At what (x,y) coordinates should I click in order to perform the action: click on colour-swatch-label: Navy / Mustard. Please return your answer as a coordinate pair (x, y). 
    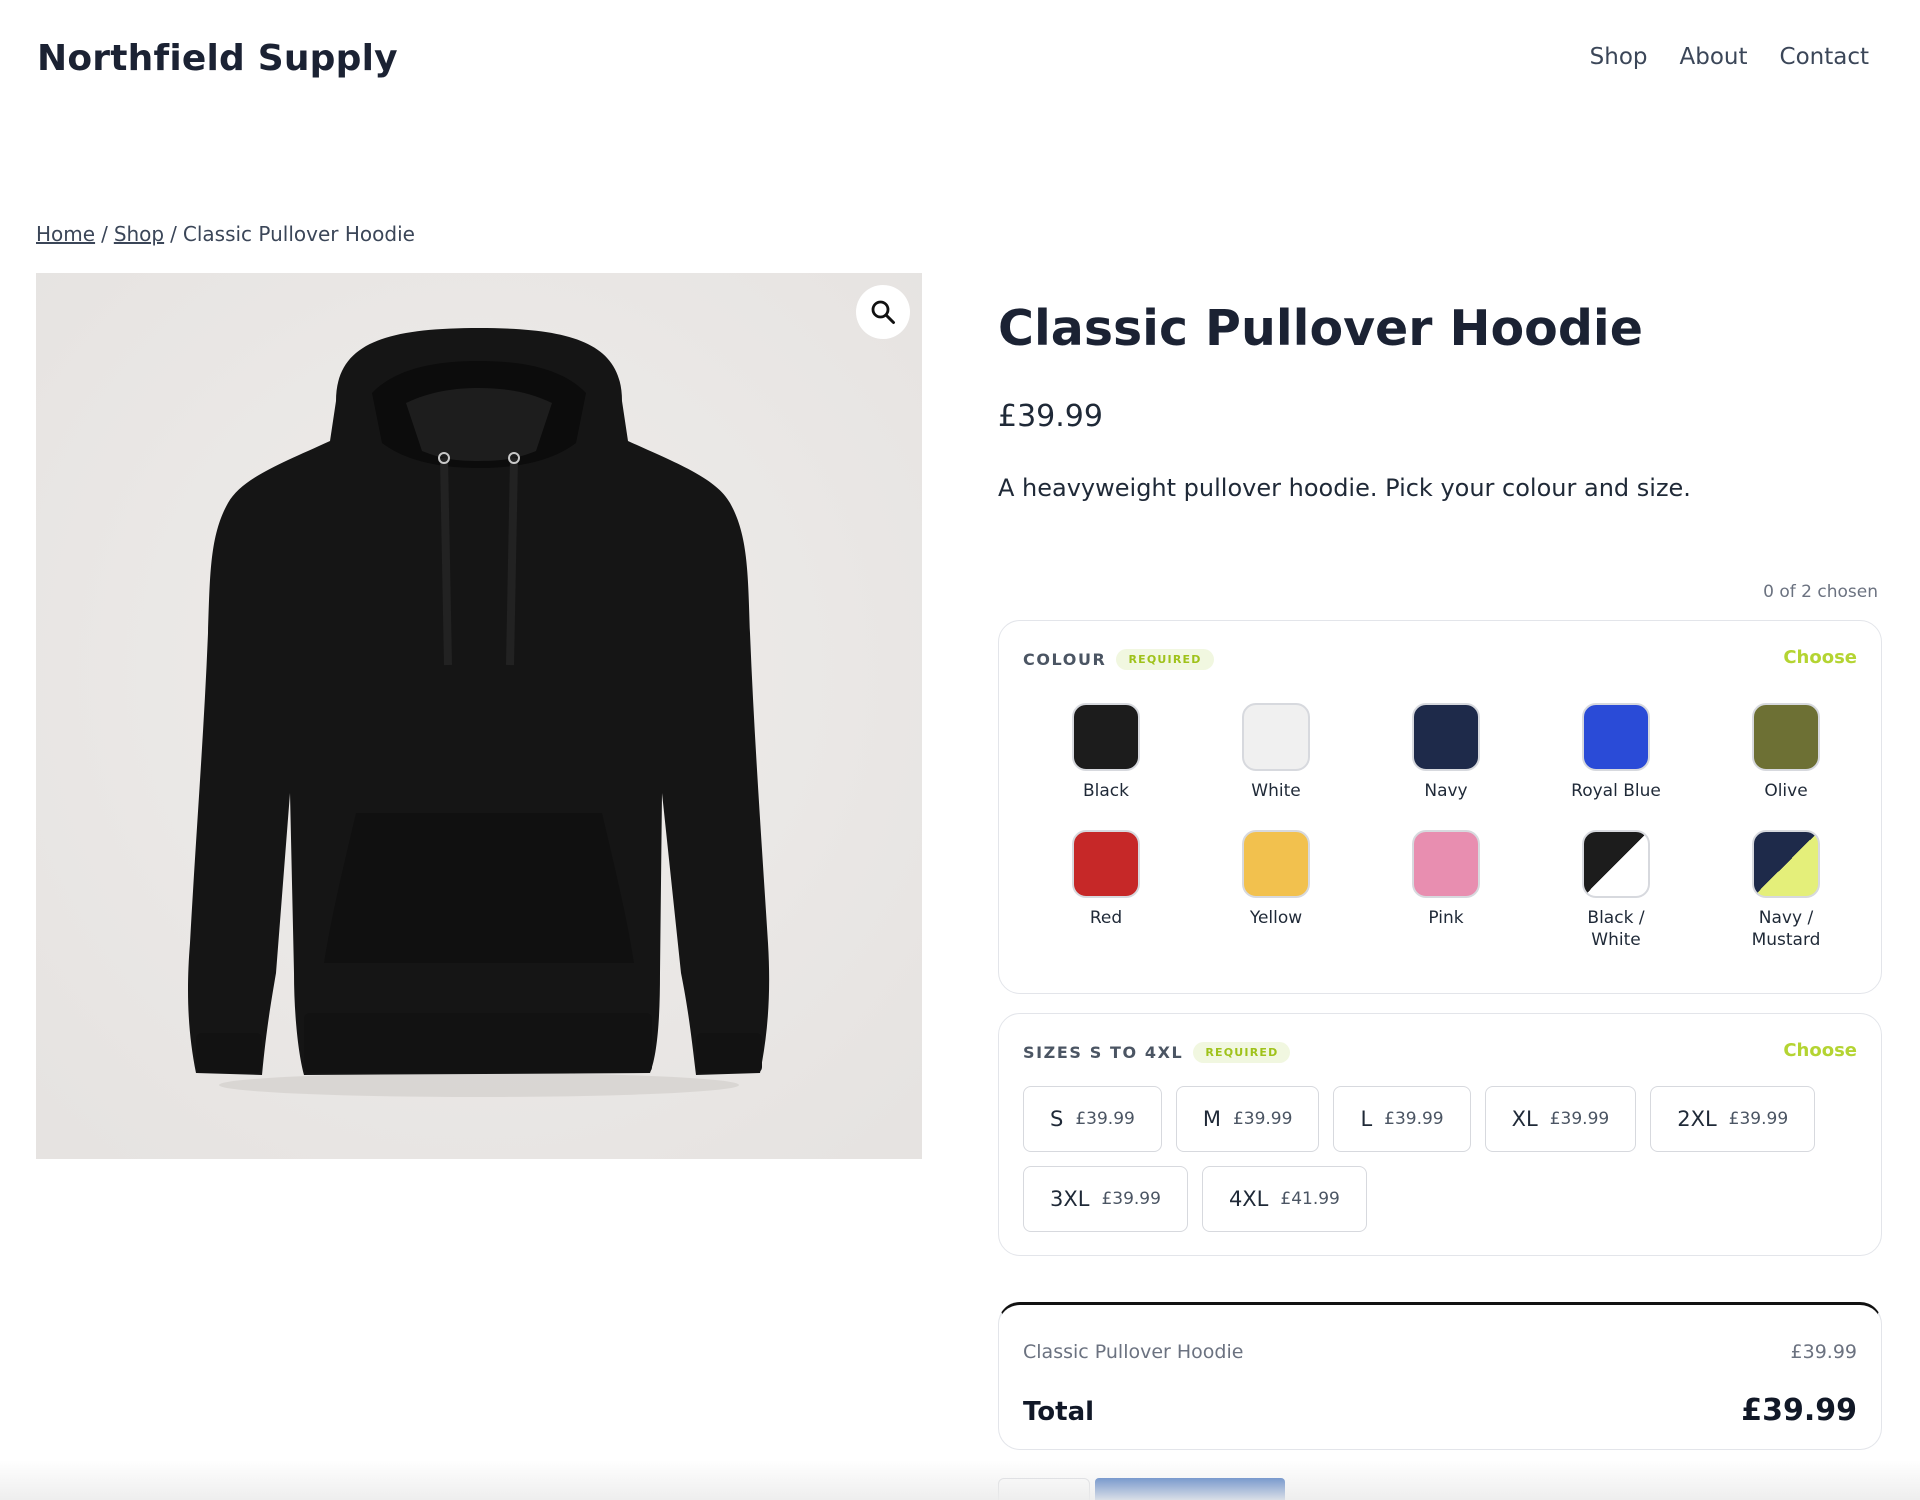
    Looking at the image, I should click on (1786, 929).